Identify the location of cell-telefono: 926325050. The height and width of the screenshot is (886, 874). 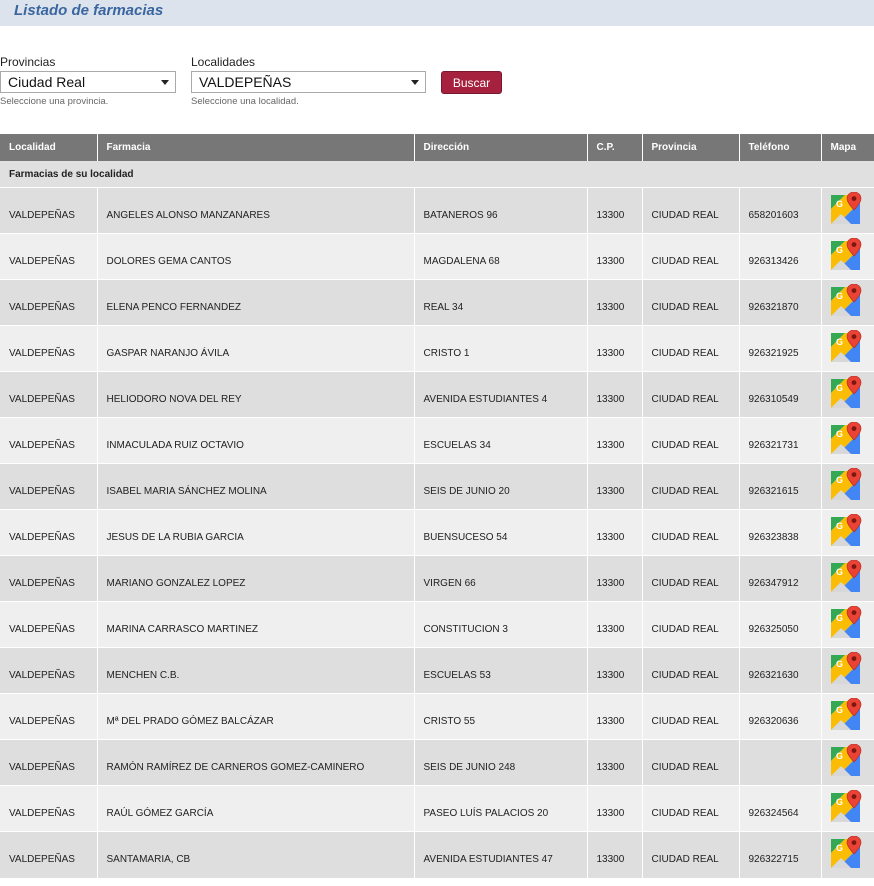
(779, 624).